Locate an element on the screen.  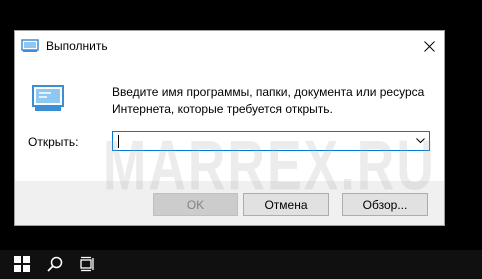
taskbar is located at coordinates (241, 264).